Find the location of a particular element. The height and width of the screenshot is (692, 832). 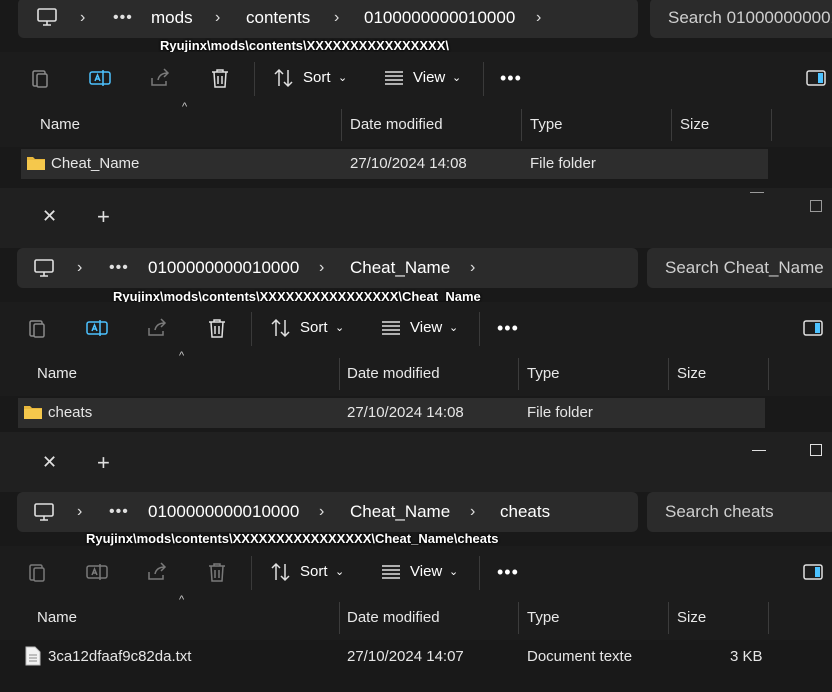

search-input: Search cheats is located at coordinates (739, 512).